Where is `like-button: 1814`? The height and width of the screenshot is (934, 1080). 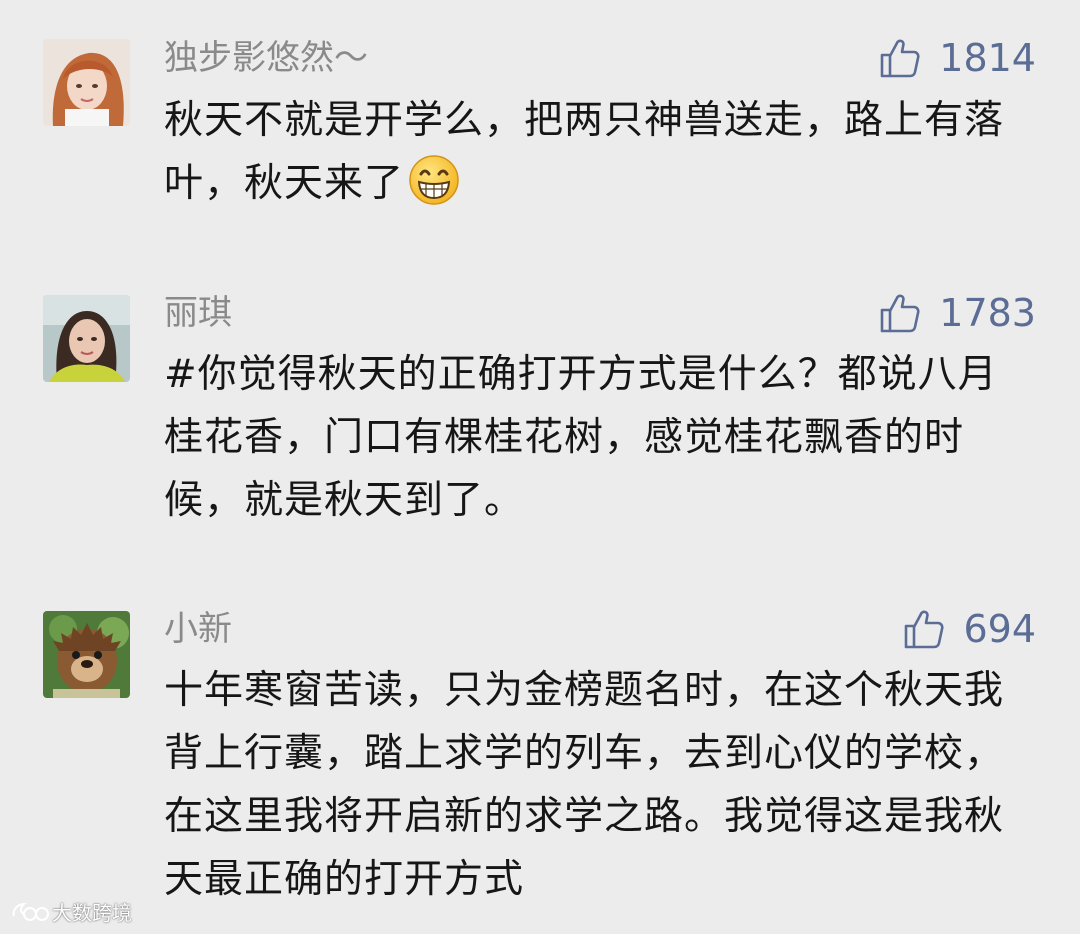 like-button: 1814 is located at coordinates (957, 58).